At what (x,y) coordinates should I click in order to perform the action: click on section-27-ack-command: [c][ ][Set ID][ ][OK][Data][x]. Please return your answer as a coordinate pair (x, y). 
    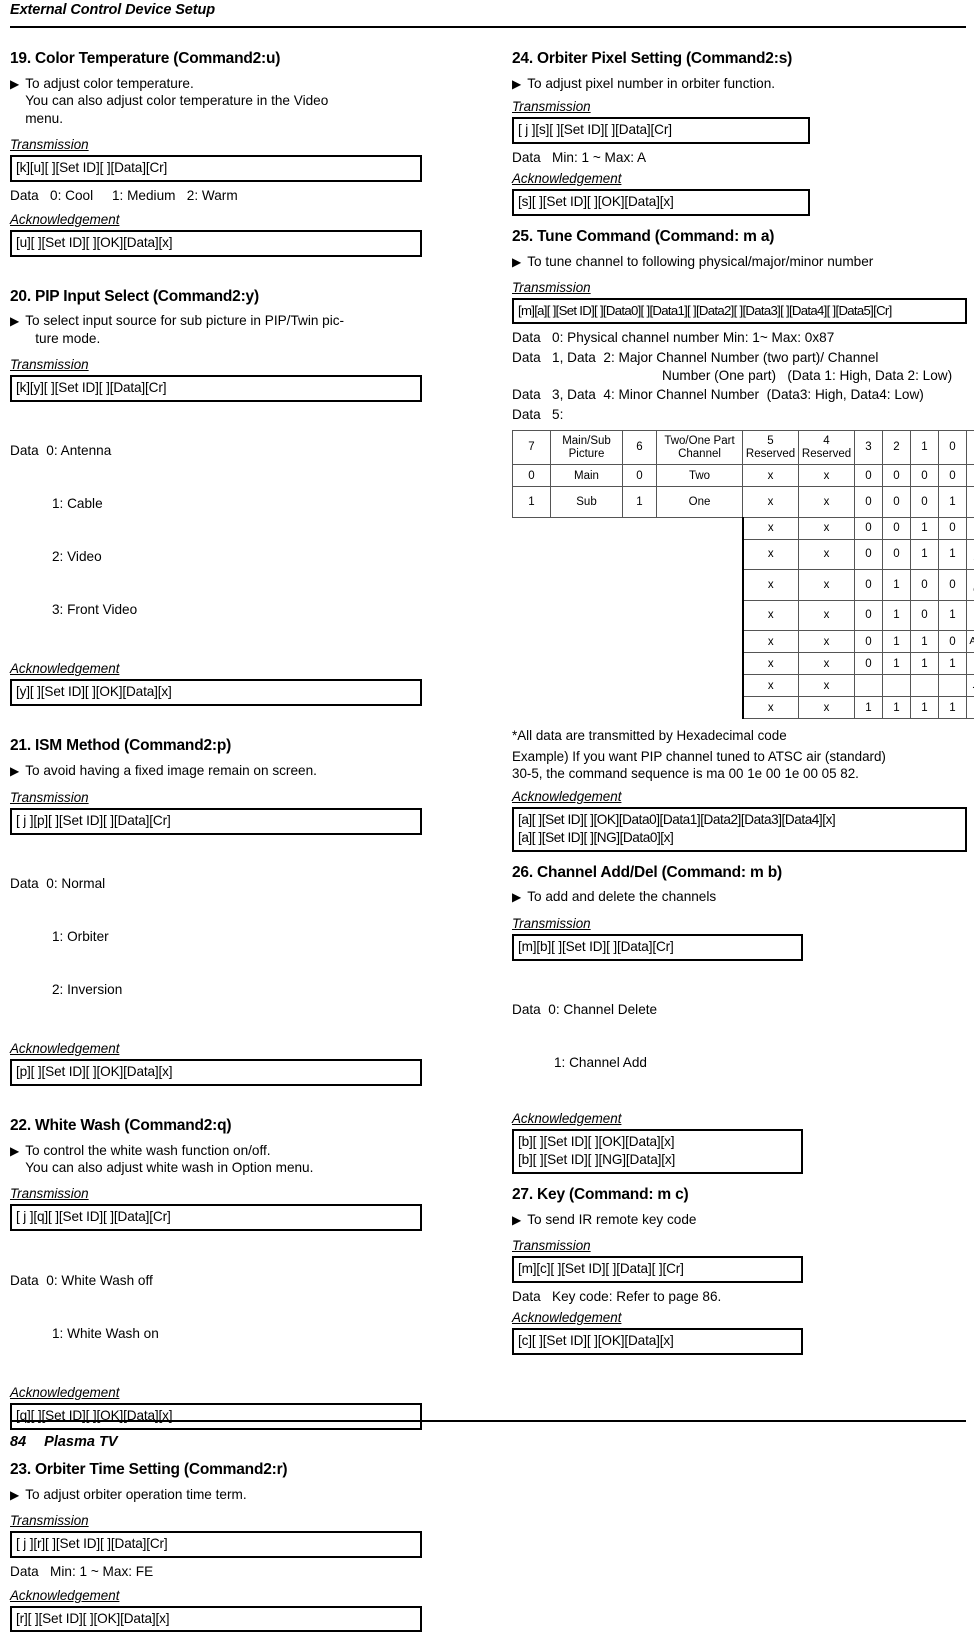
    Looking at the image, I should click on (657, 1341).